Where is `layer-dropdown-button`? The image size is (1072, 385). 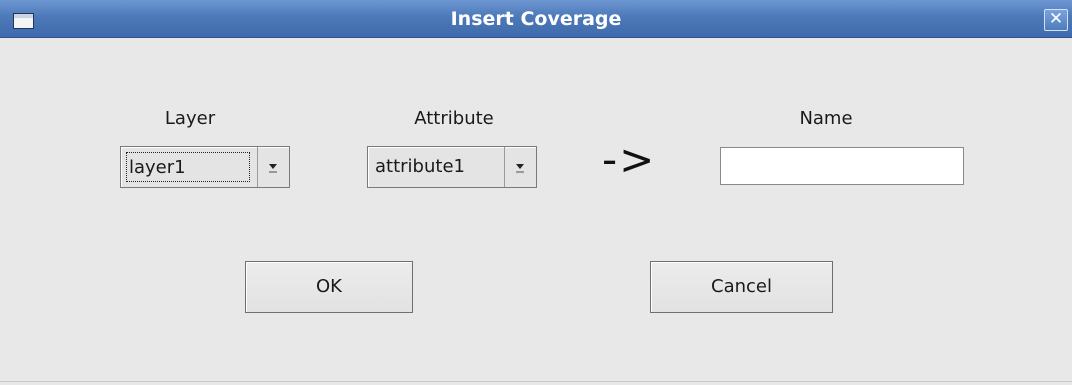
layer-dropdown-button is located at coordinates (273, 167).